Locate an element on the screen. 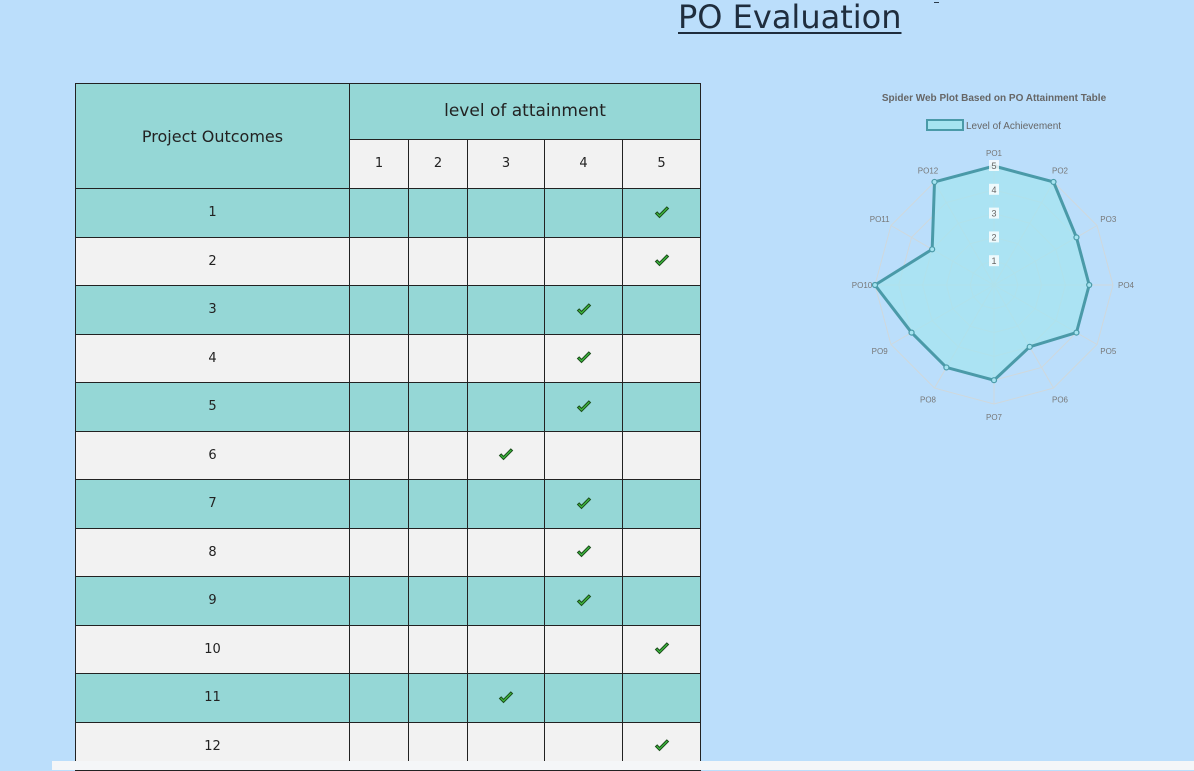  level-header-1: 1 is located at coordinates (379, 164).